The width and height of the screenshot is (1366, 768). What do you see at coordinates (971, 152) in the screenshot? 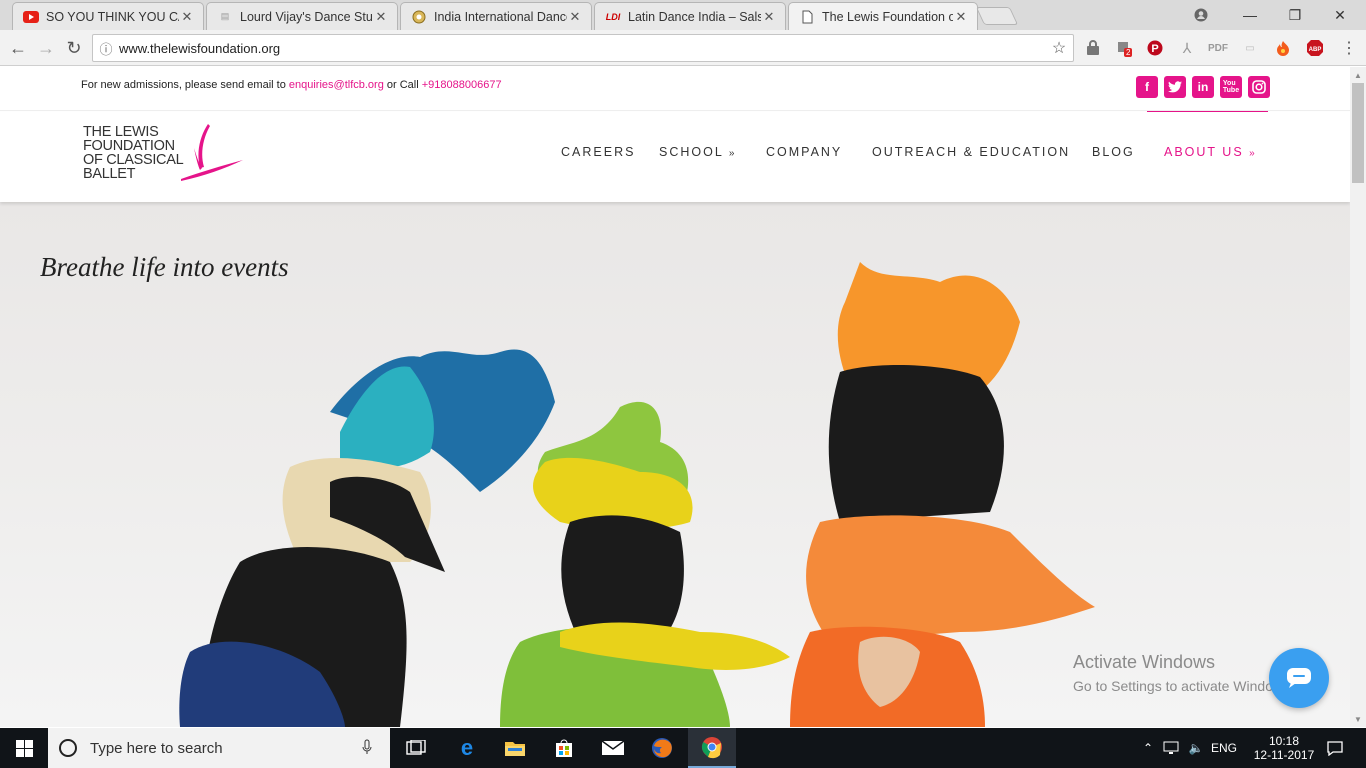
I see `nav-outreach-education: OUTREACH & EDUCATION` at bounding box center [971, 152].